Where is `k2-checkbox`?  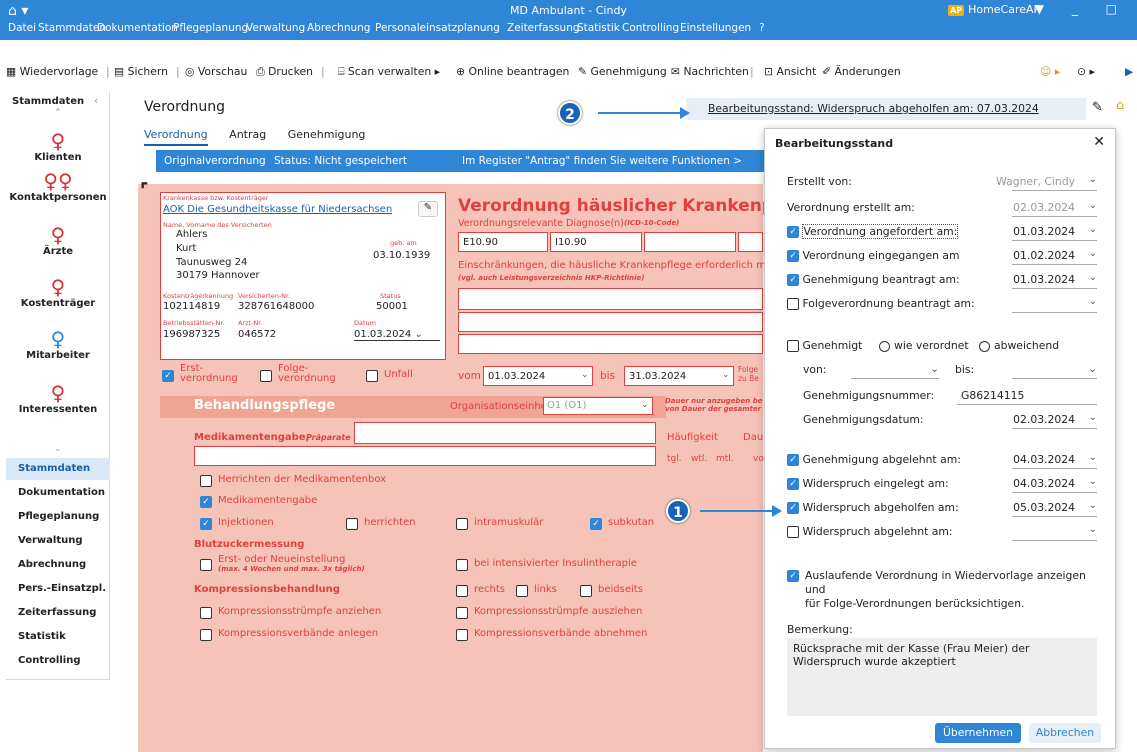 k2-checkbox is located at coordinates (462, 612).